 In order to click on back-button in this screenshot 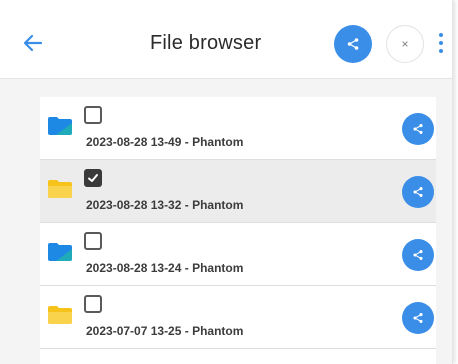, I will do `click(33, 43)`.